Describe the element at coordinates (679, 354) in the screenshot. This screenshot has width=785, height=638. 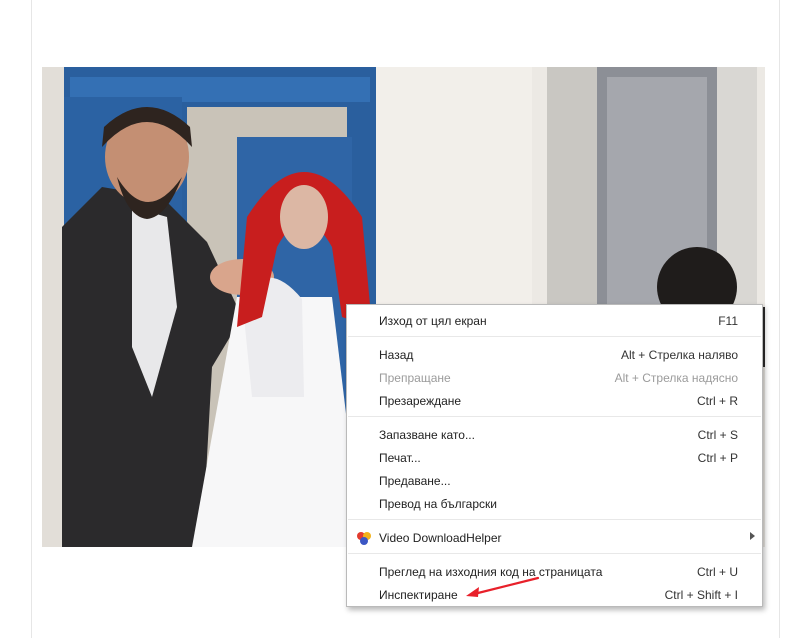
I see `menu-item-shortcut: Alt + Стрелка наляво` at that location.